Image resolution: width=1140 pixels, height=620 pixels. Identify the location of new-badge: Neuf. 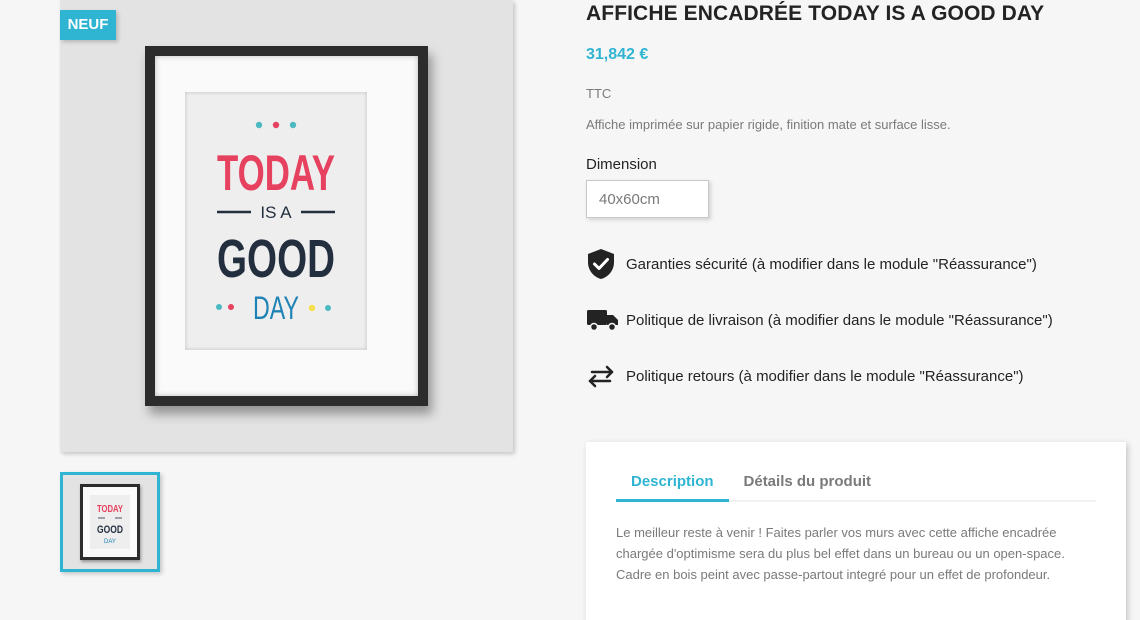
(88, 25).